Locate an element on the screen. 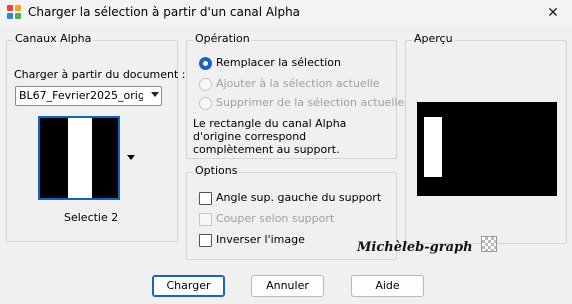 The image size is (572, 304). checkerboard-icon is located at coordinates (489, 244).